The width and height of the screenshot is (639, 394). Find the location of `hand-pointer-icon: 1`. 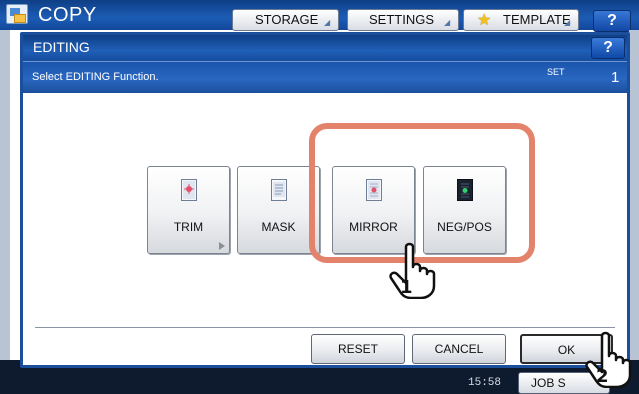

hand-pointer-icon: 1 is located at coordinates (412, 270).